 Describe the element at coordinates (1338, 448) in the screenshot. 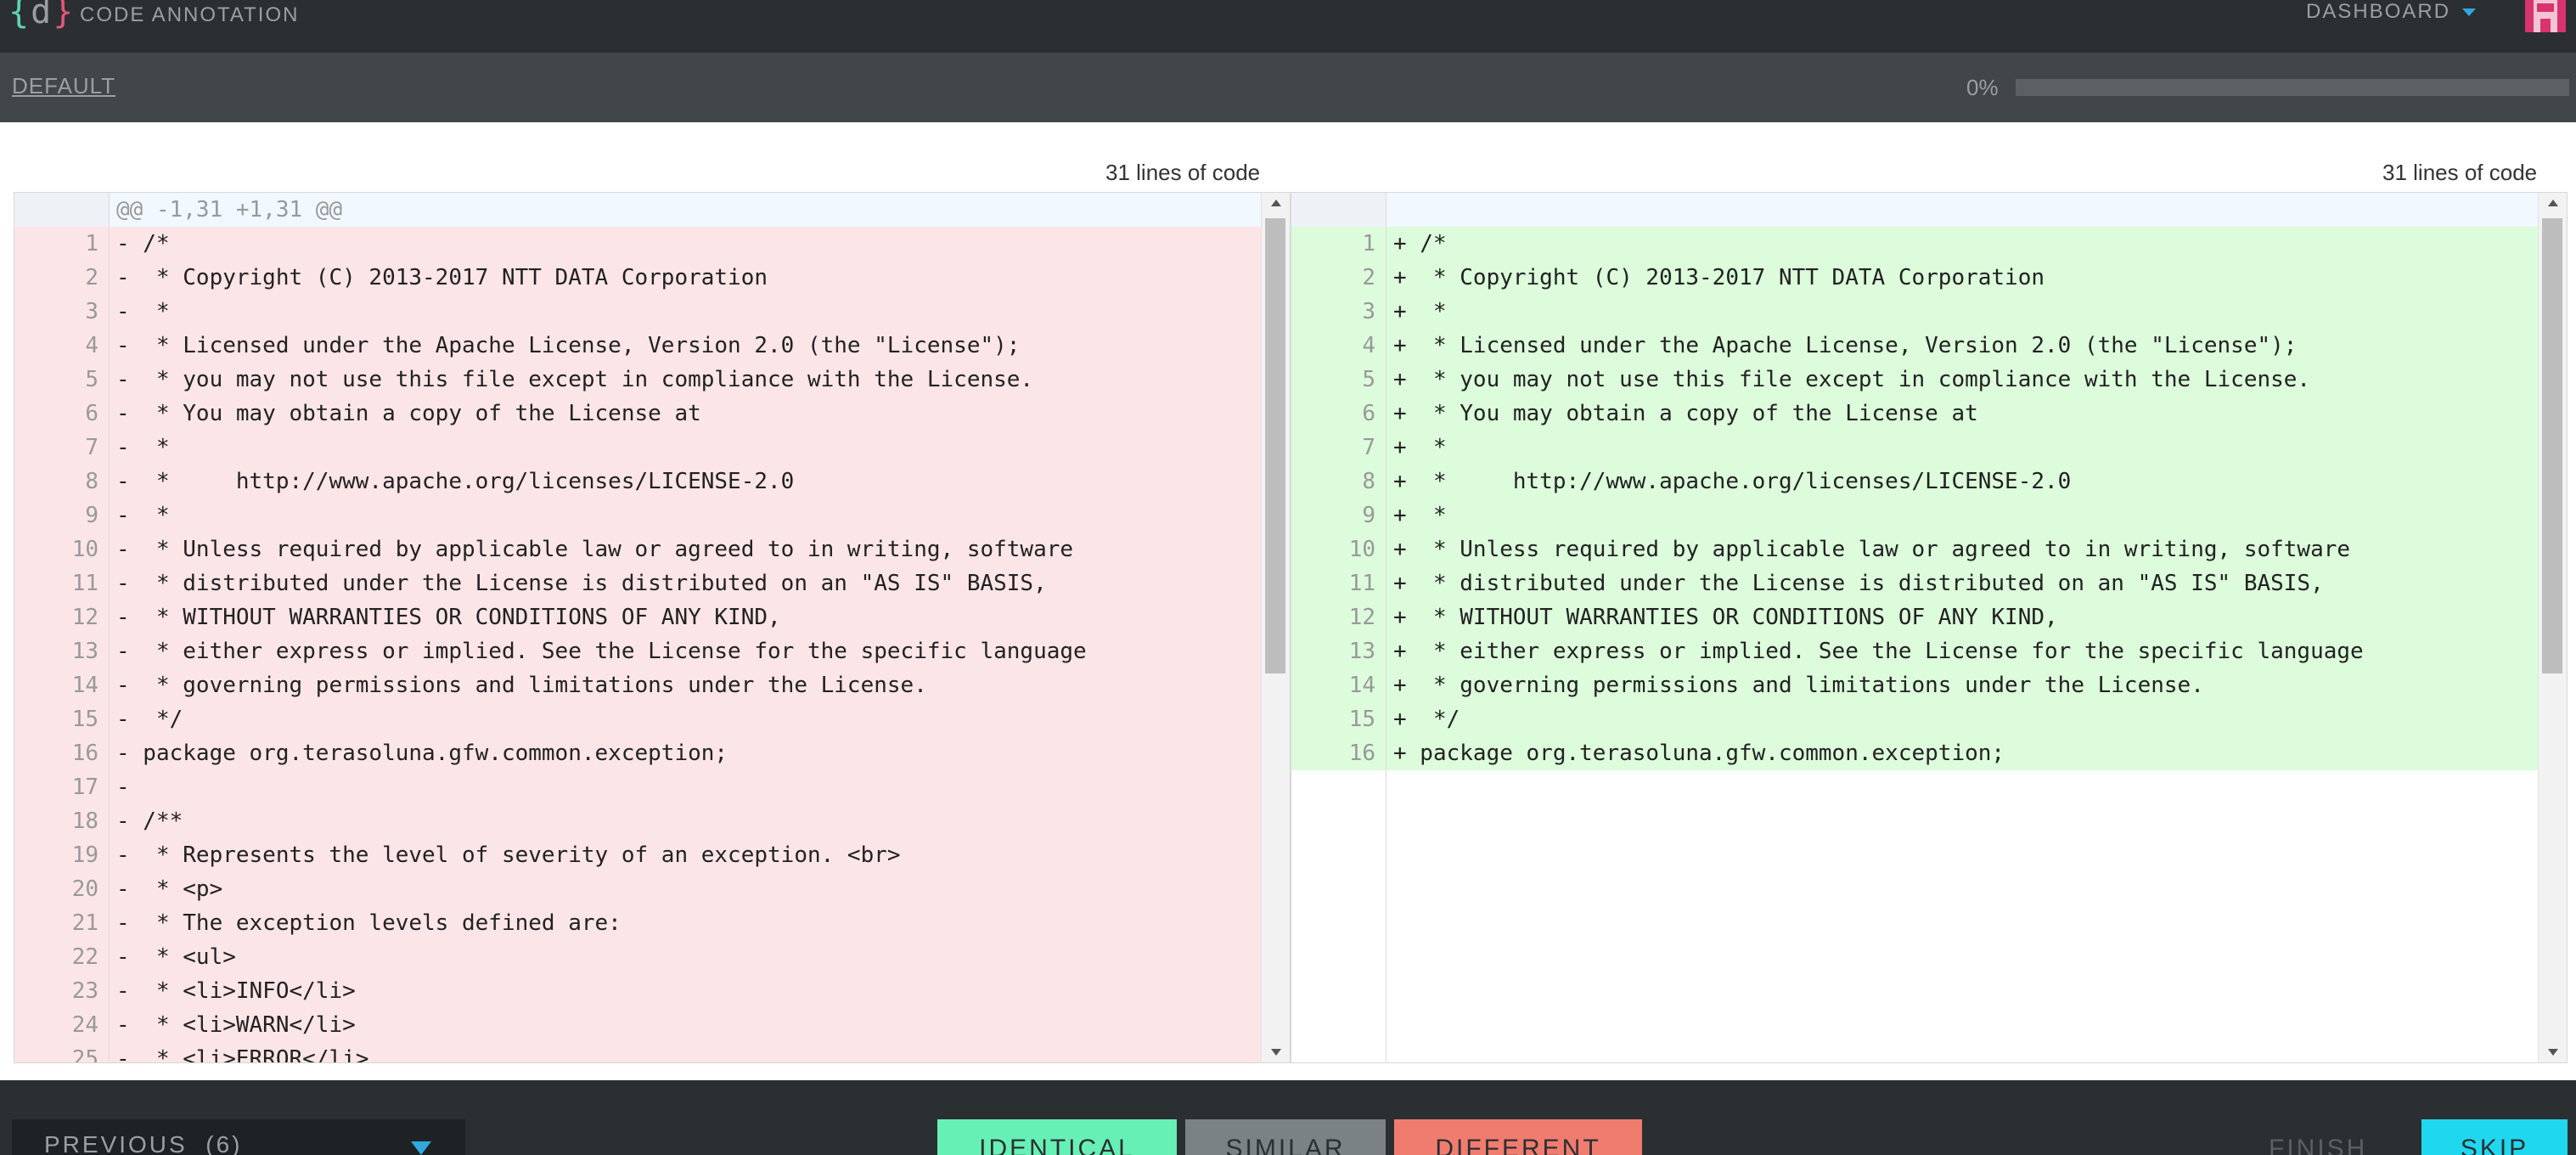

I see `line-number: 7` at that location.